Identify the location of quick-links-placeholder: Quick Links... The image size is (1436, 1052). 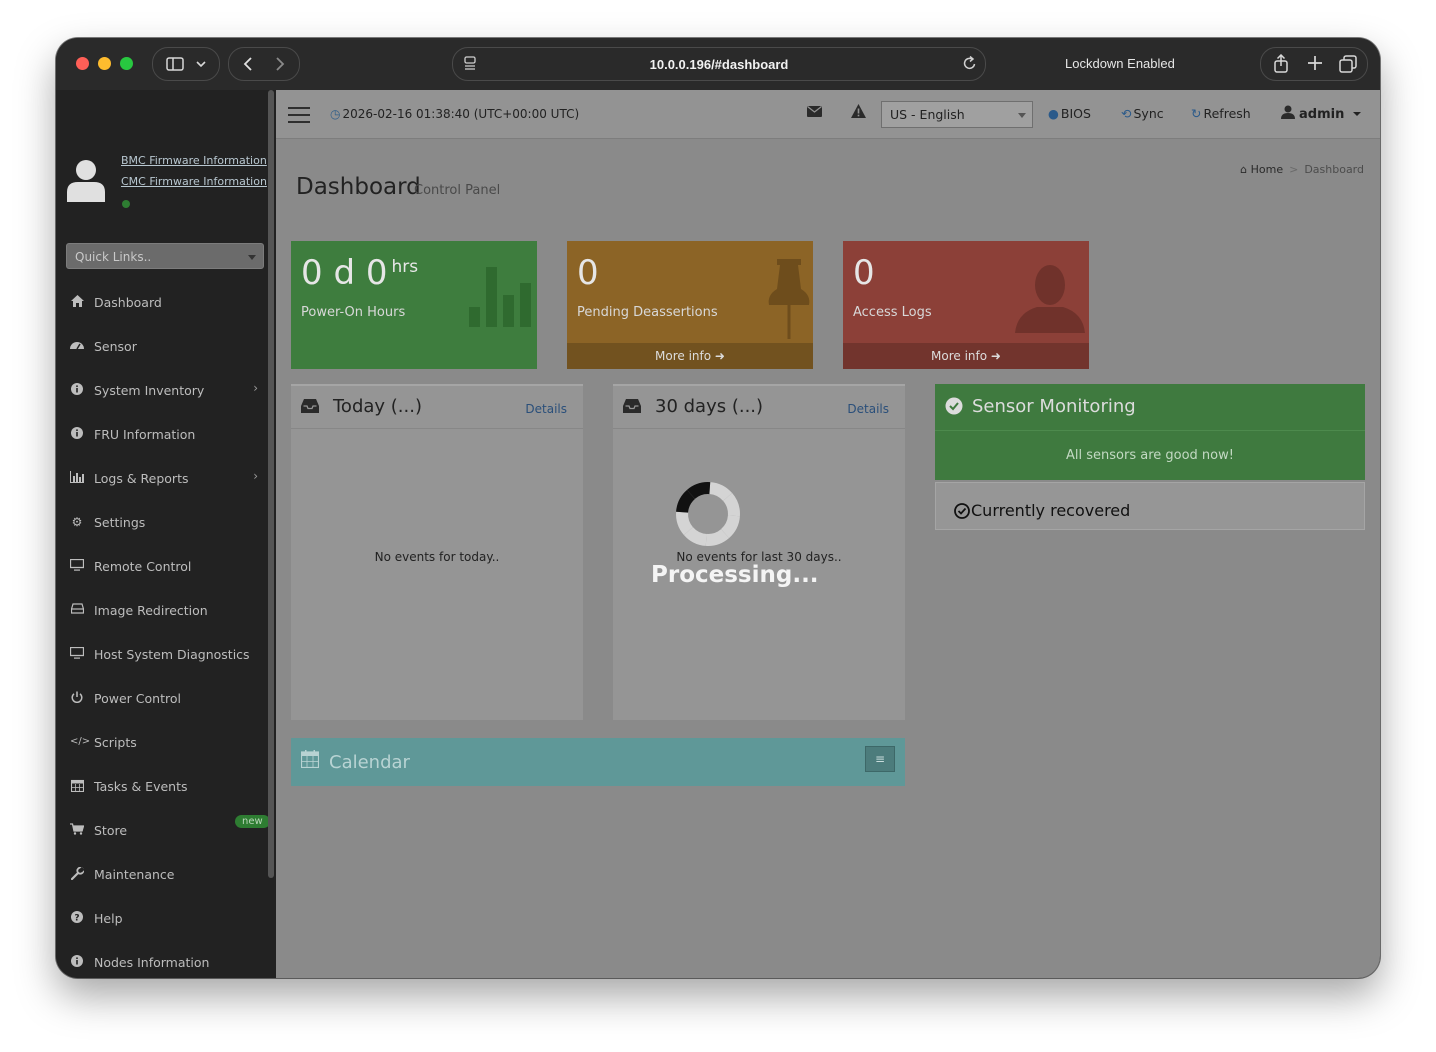
(113, 257).